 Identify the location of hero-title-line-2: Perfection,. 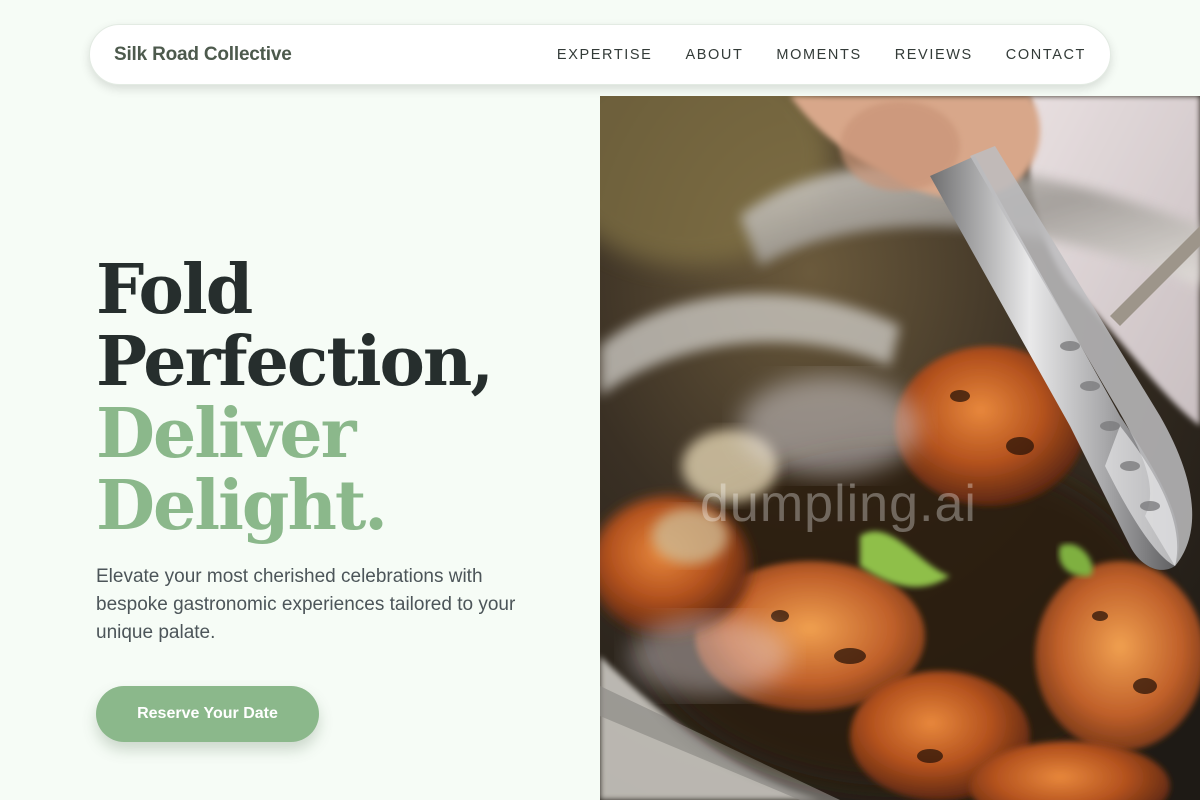
(295, 362).